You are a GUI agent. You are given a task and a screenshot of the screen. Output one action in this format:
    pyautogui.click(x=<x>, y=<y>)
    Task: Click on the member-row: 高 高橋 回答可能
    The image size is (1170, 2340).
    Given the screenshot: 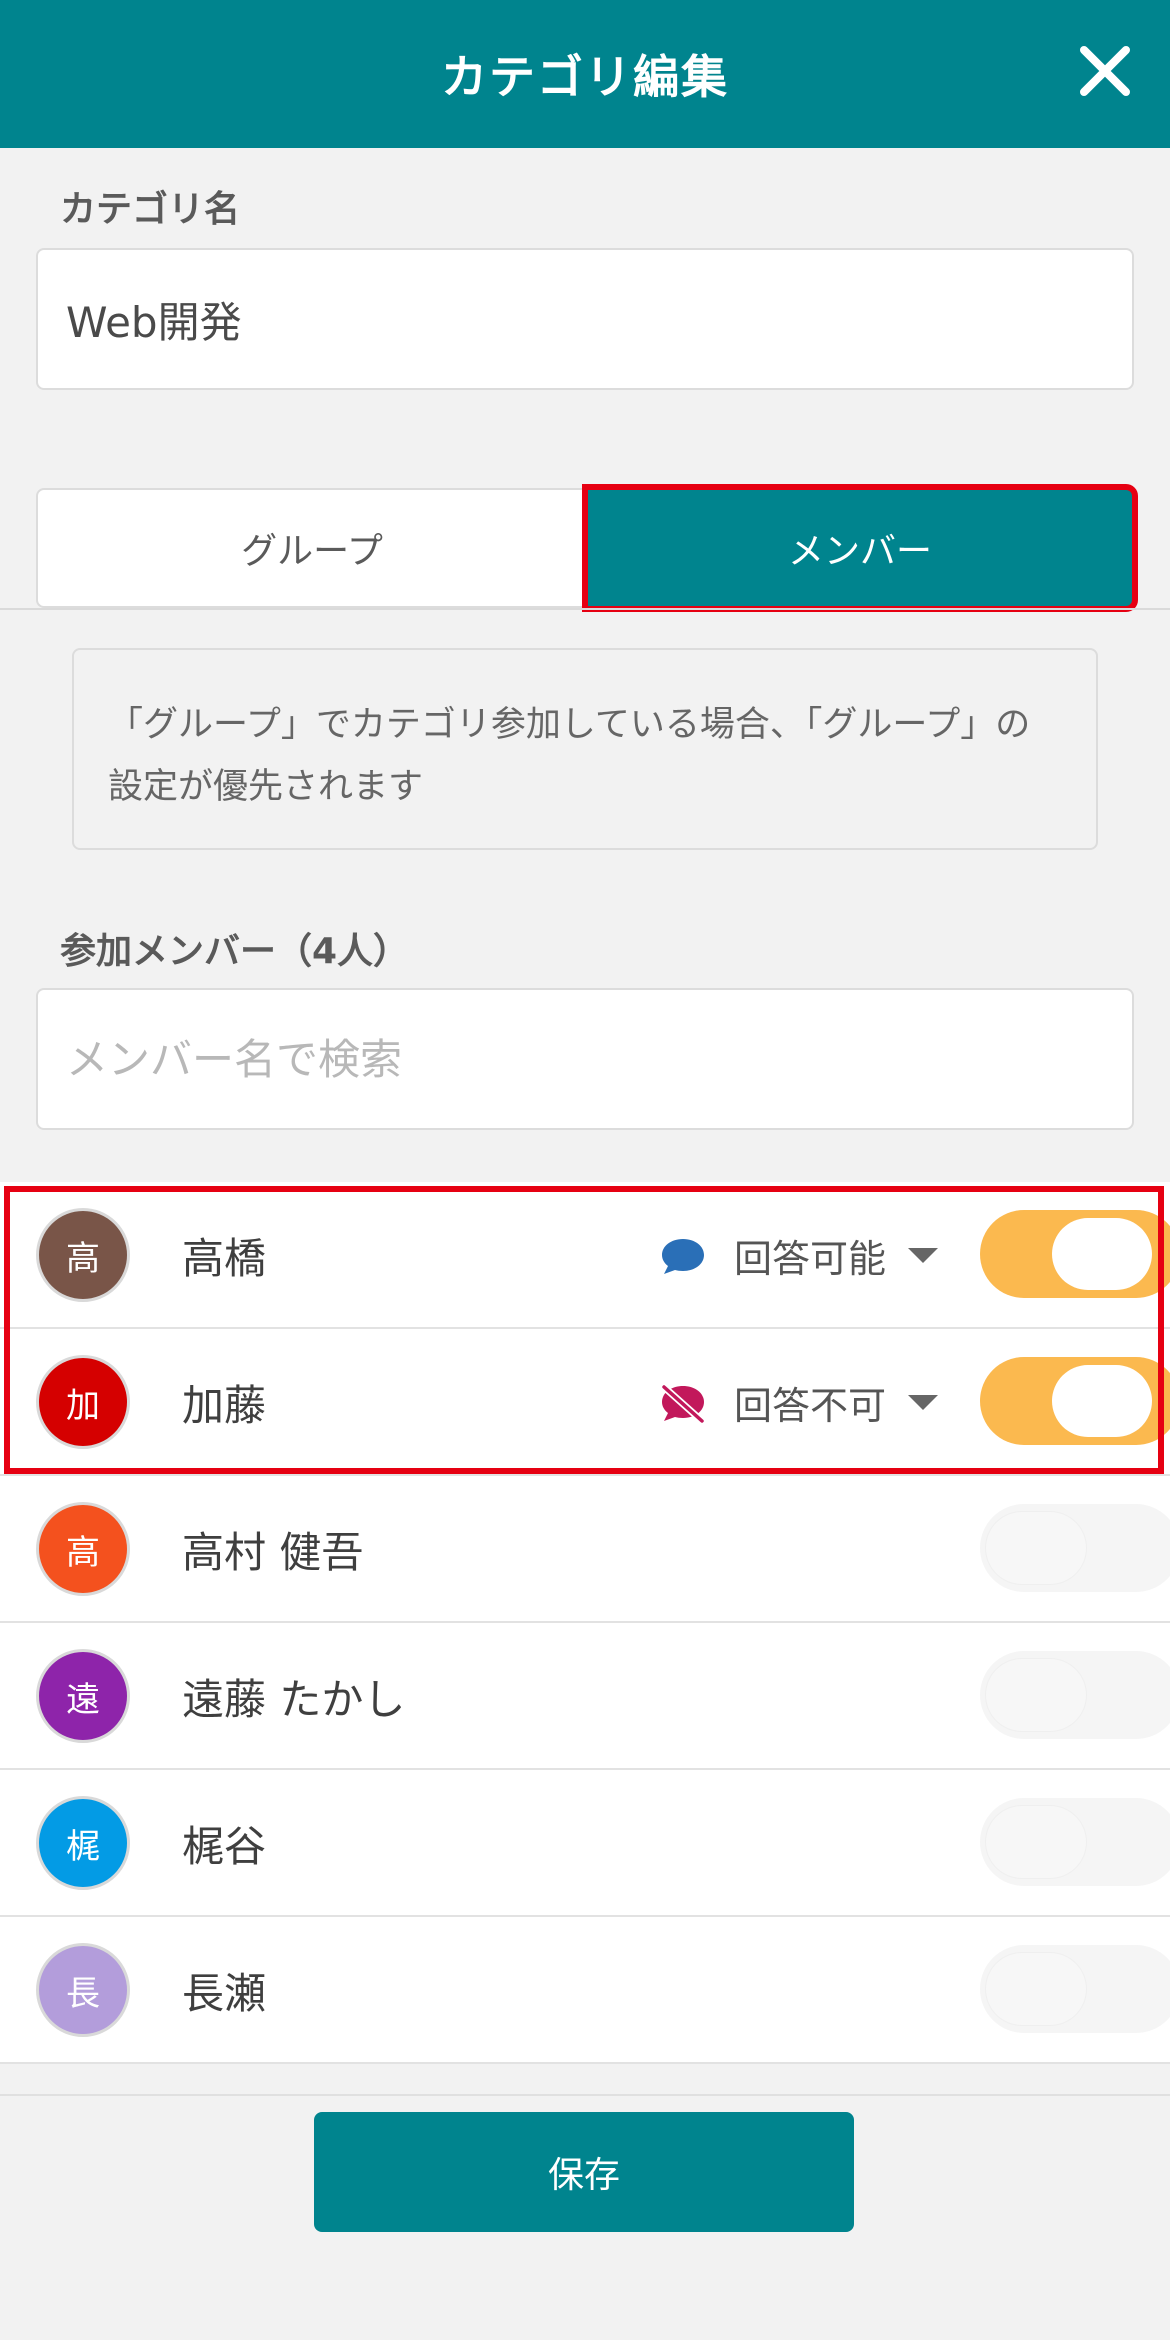 What is the action you would take?
    pyautogui.click(x=585, y=1255)
    